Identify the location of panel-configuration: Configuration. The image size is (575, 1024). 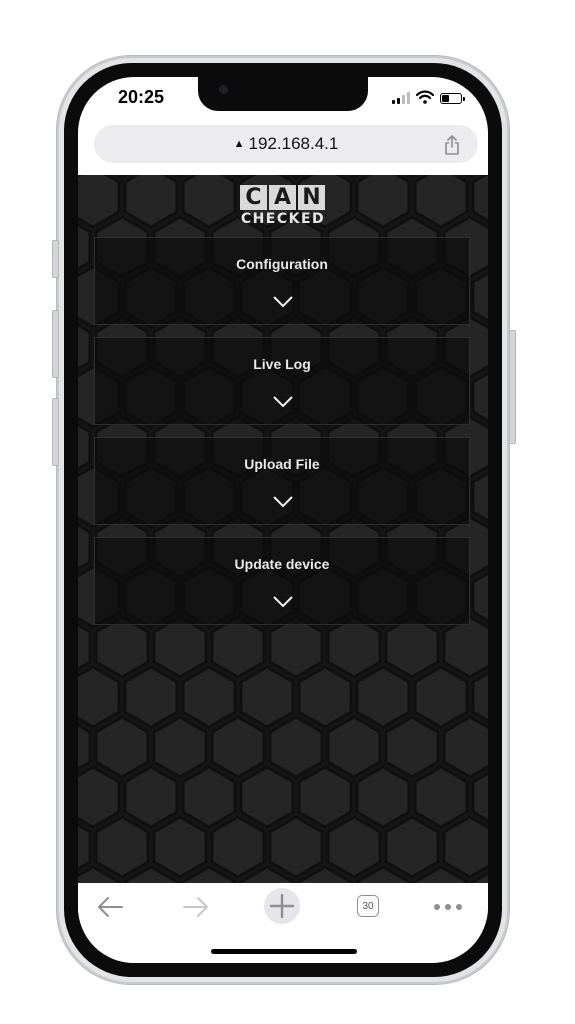
(282, 281).